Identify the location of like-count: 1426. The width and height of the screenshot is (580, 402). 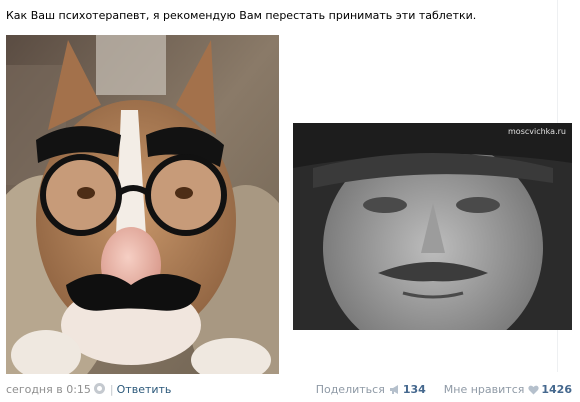
(556, 389).